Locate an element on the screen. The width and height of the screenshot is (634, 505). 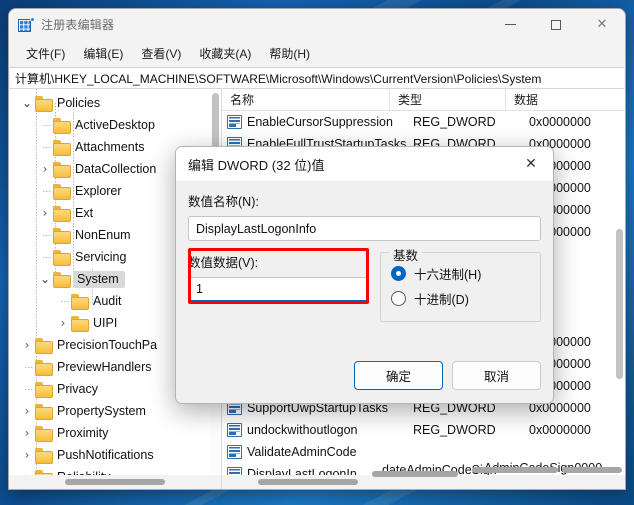
maximize-button is located at coordinates (556, 24).